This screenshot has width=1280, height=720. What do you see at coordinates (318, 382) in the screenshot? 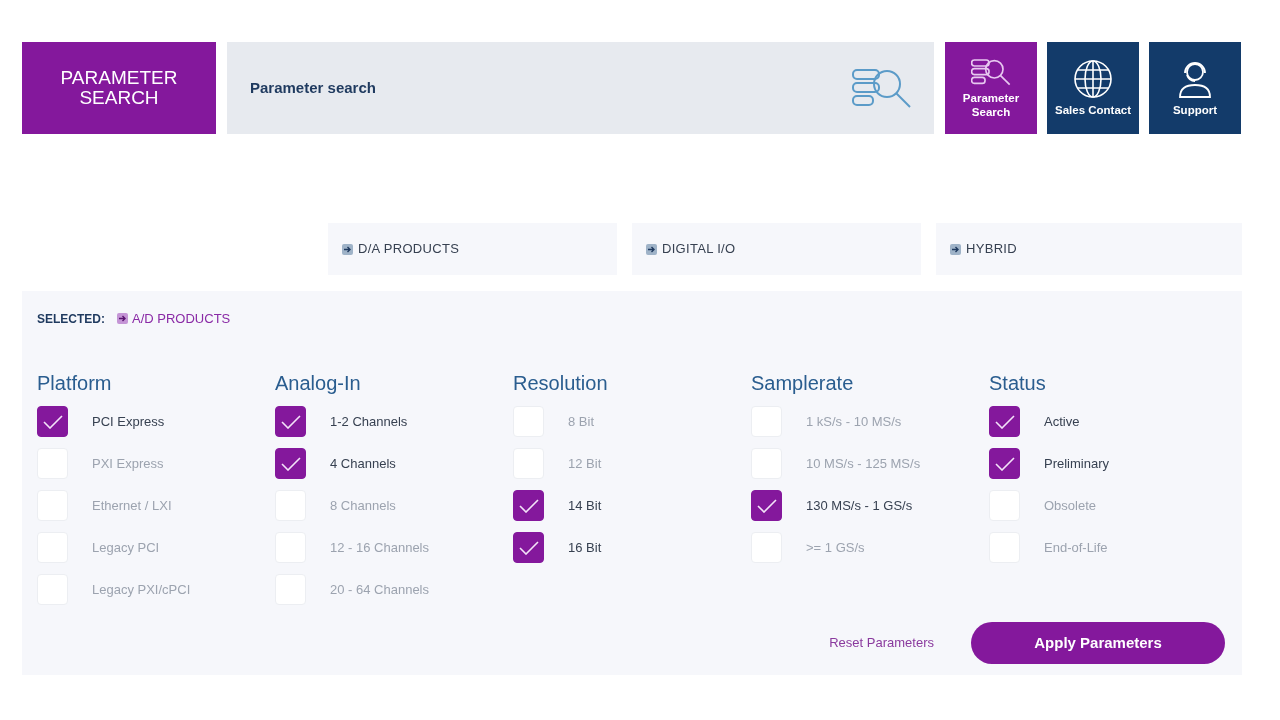
I see `filter-heading: Analog-In` at bounding box center [318, 382].